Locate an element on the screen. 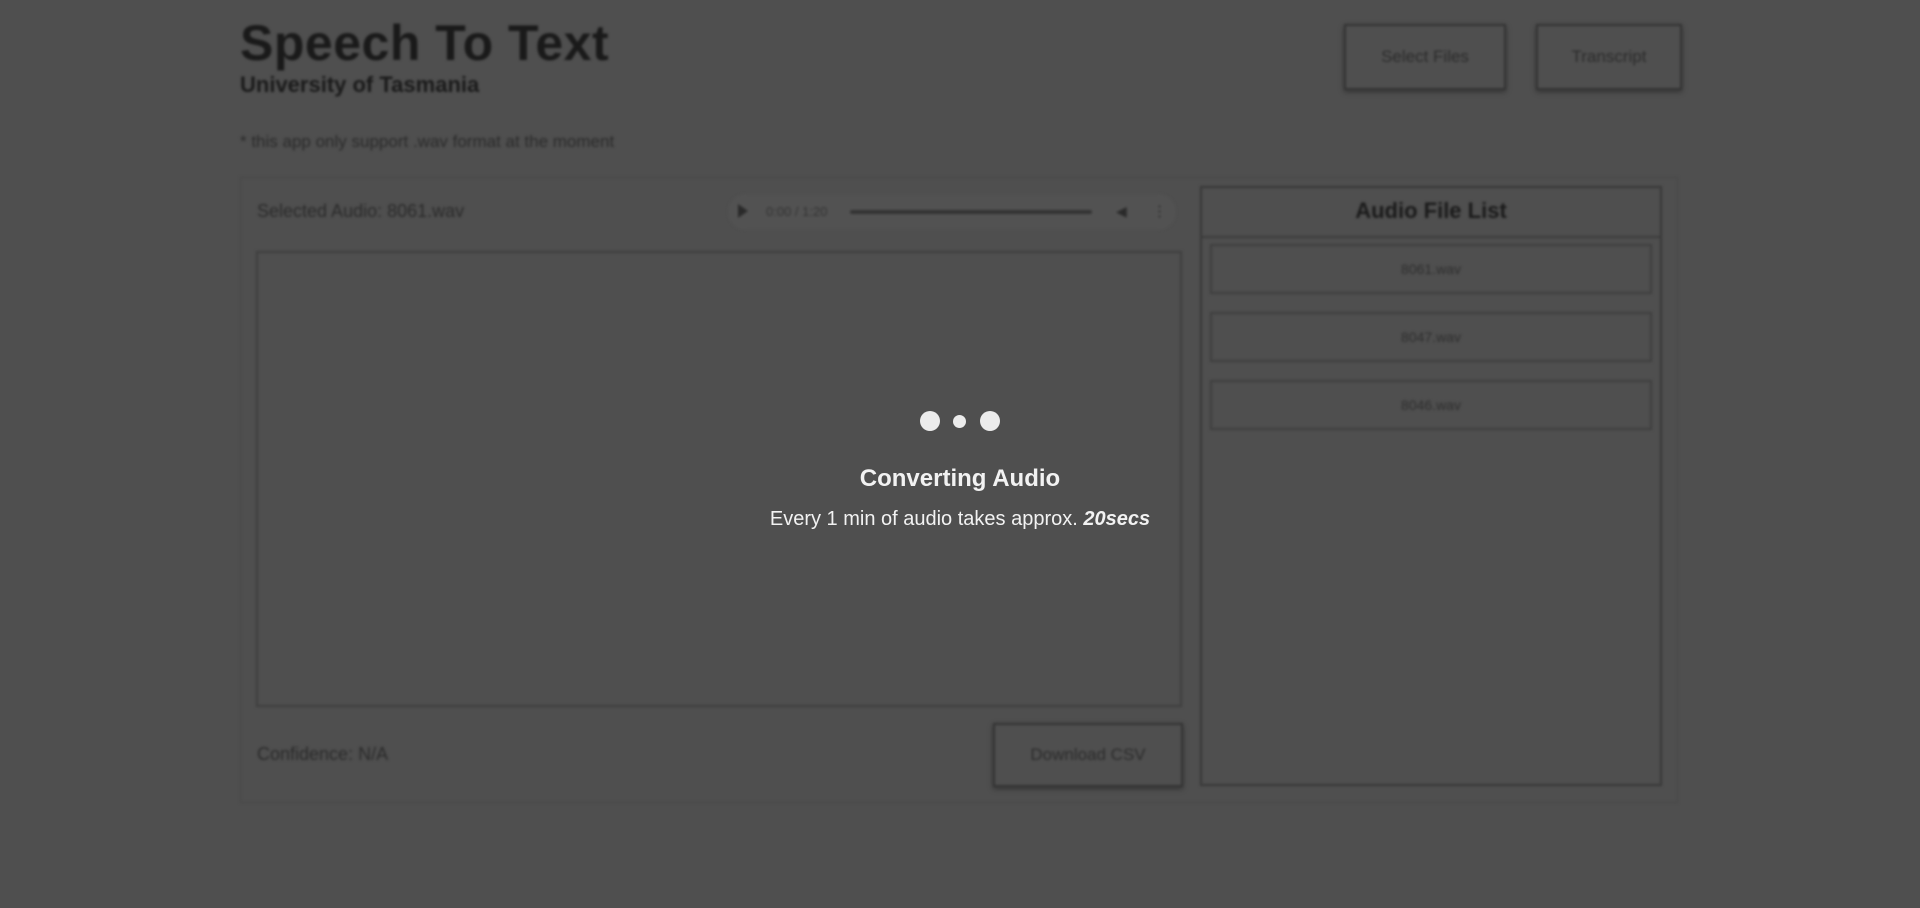 The width and height of the screenshot is (1920, 908). loading-title: Converting Audio is located at coordinates (960, 478).